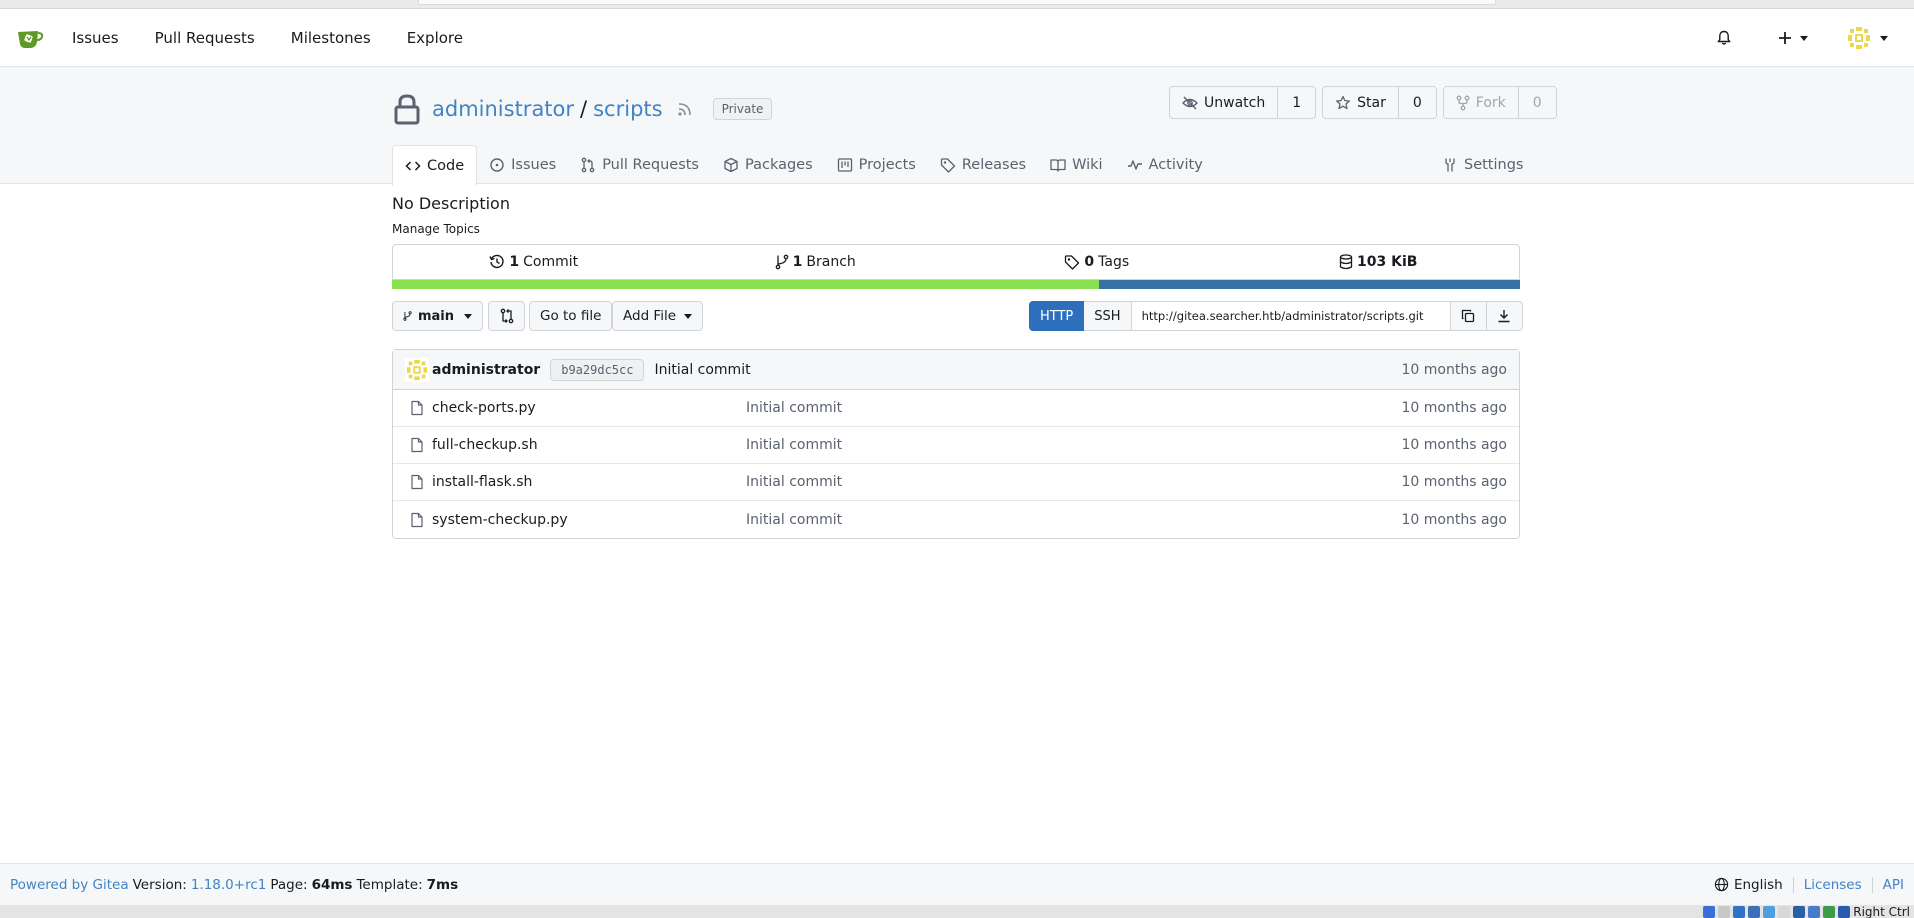  What do you see at coordinates (497, 165) in the screenshot?
I see `issue-opened-icon` at bounding box center [497, 165].